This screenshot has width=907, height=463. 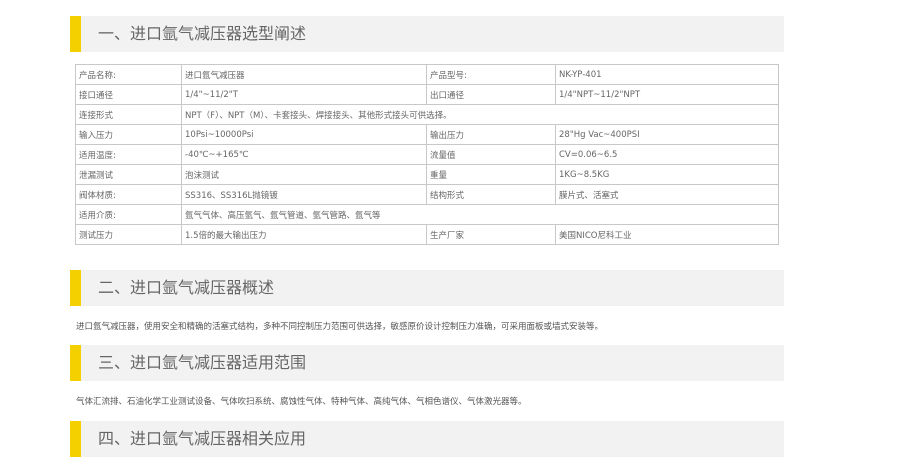 I want to click on table-cell: 输入压力, so click(x=128, y=134).